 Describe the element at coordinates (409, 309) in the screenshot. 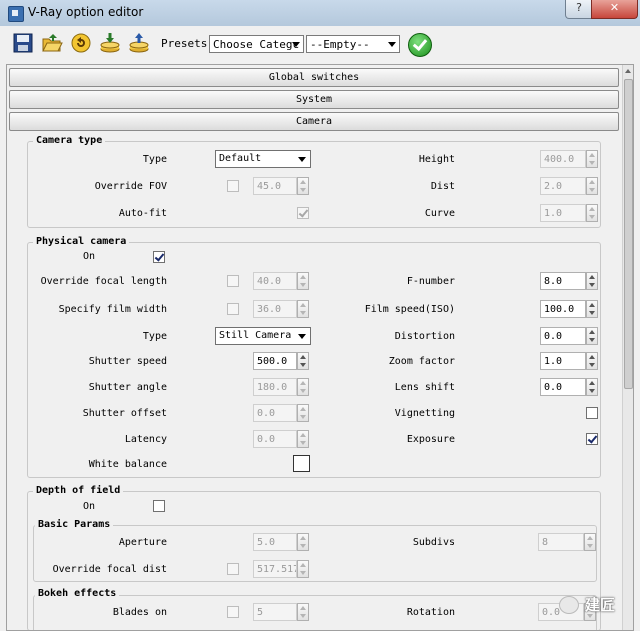

I see `film-speed-label: Film speed(ISO)` at that location.